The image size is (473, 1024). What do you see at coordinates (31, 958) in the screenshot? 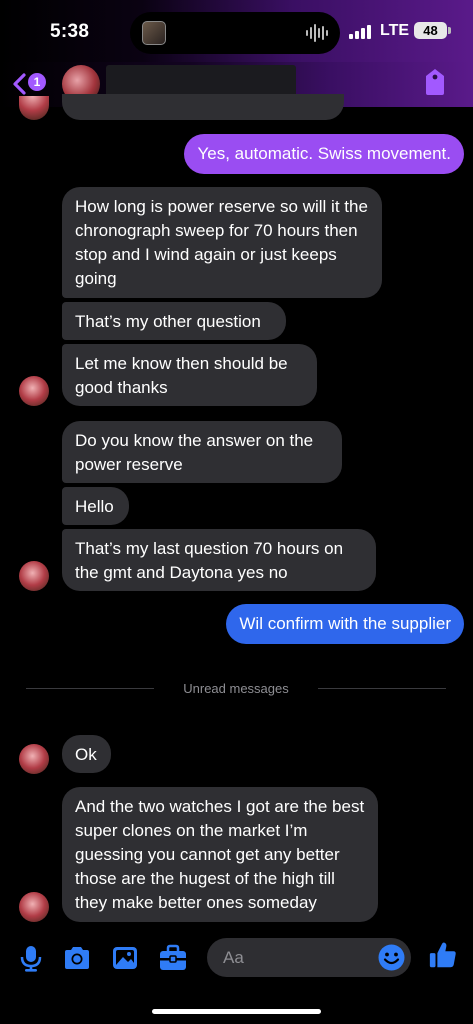
I see `microphone-icon` at bounding box center [31, 958].